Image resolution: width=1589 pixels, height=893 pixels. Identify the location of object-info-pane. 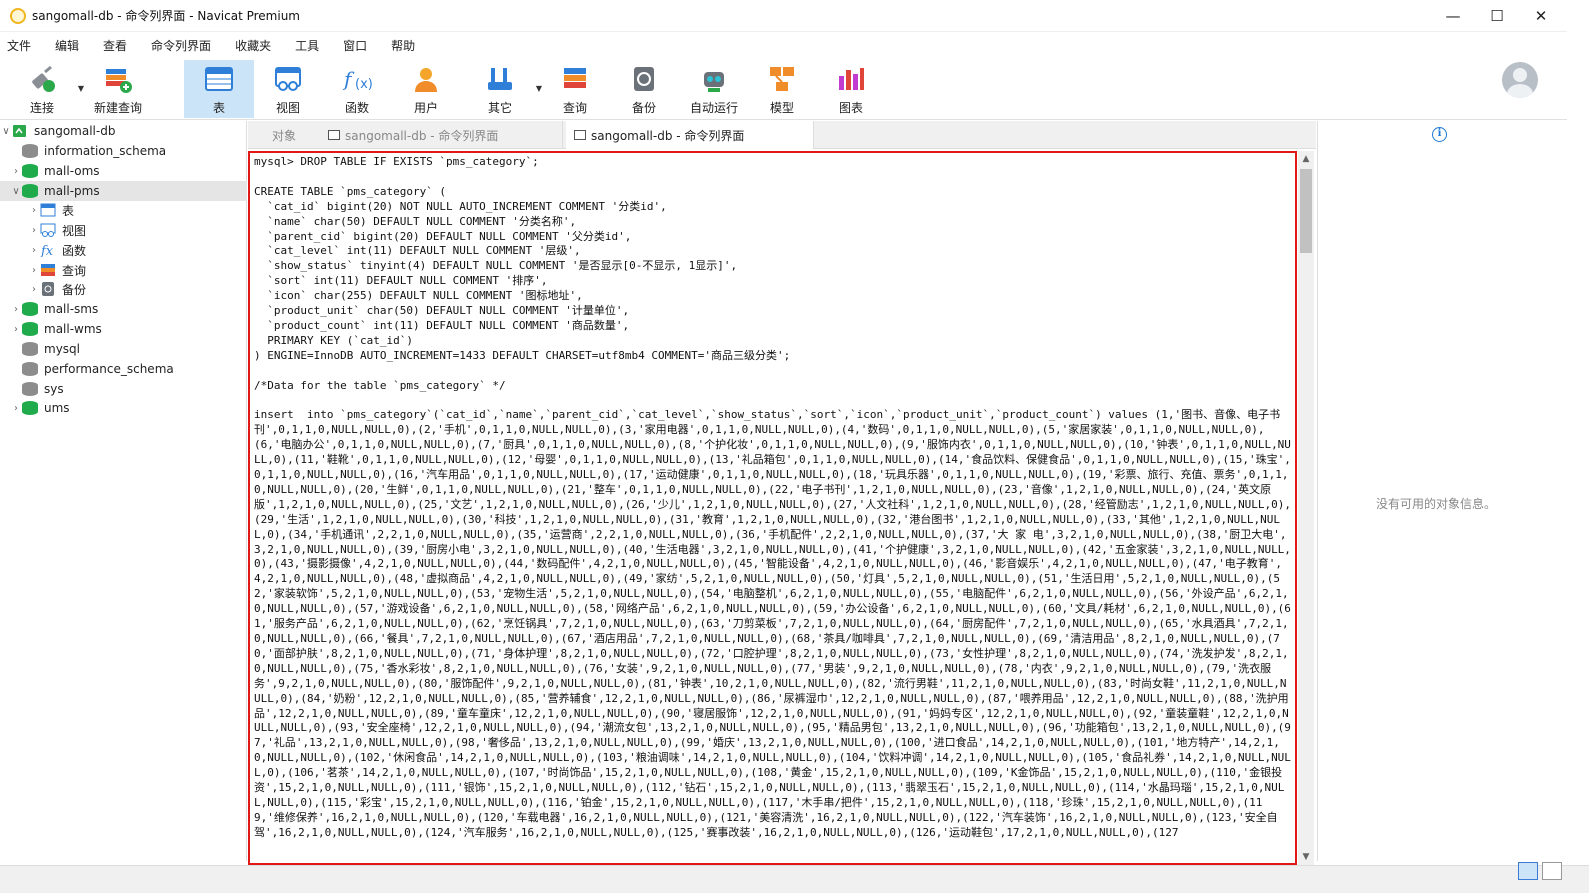
(1453, 491).